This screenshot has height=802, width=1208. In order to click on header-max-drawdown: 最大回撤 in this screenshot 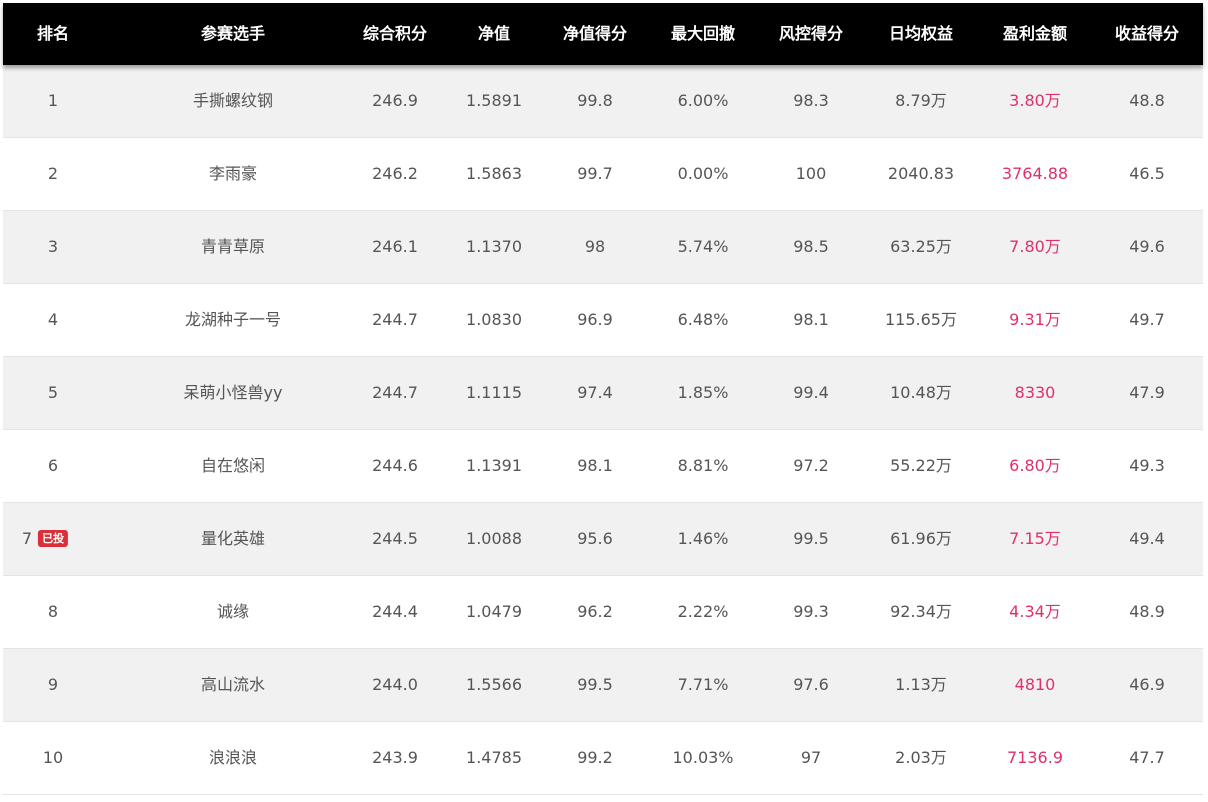, I will do `click(703, 34)`.